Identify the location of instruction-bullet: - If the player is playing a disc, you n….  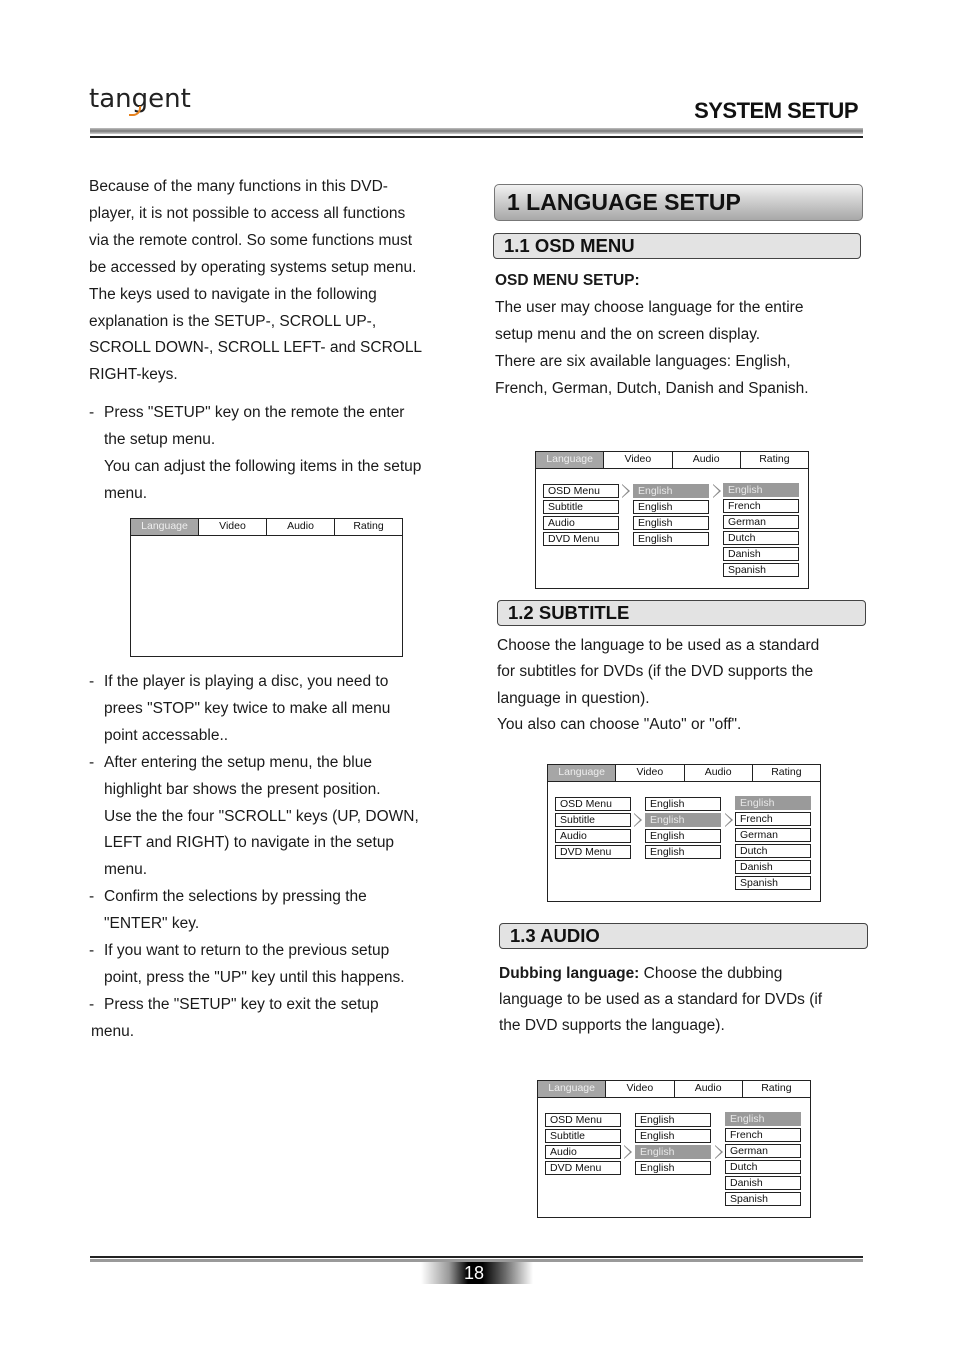
(240, 708).